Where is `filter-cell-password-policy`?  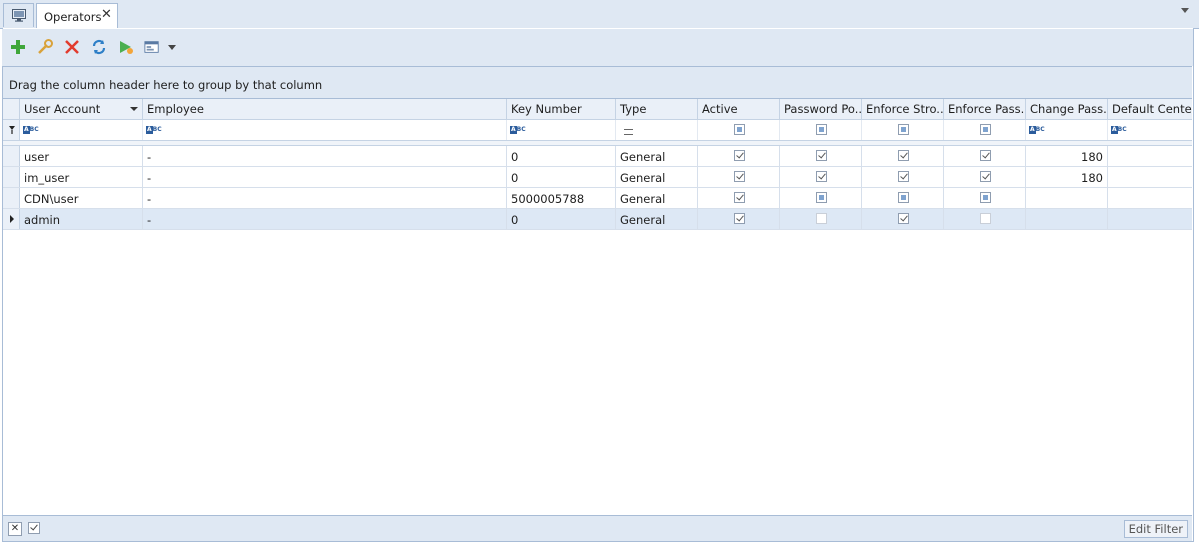
filter-cell-password-policy is located at coordinates (821, 130).